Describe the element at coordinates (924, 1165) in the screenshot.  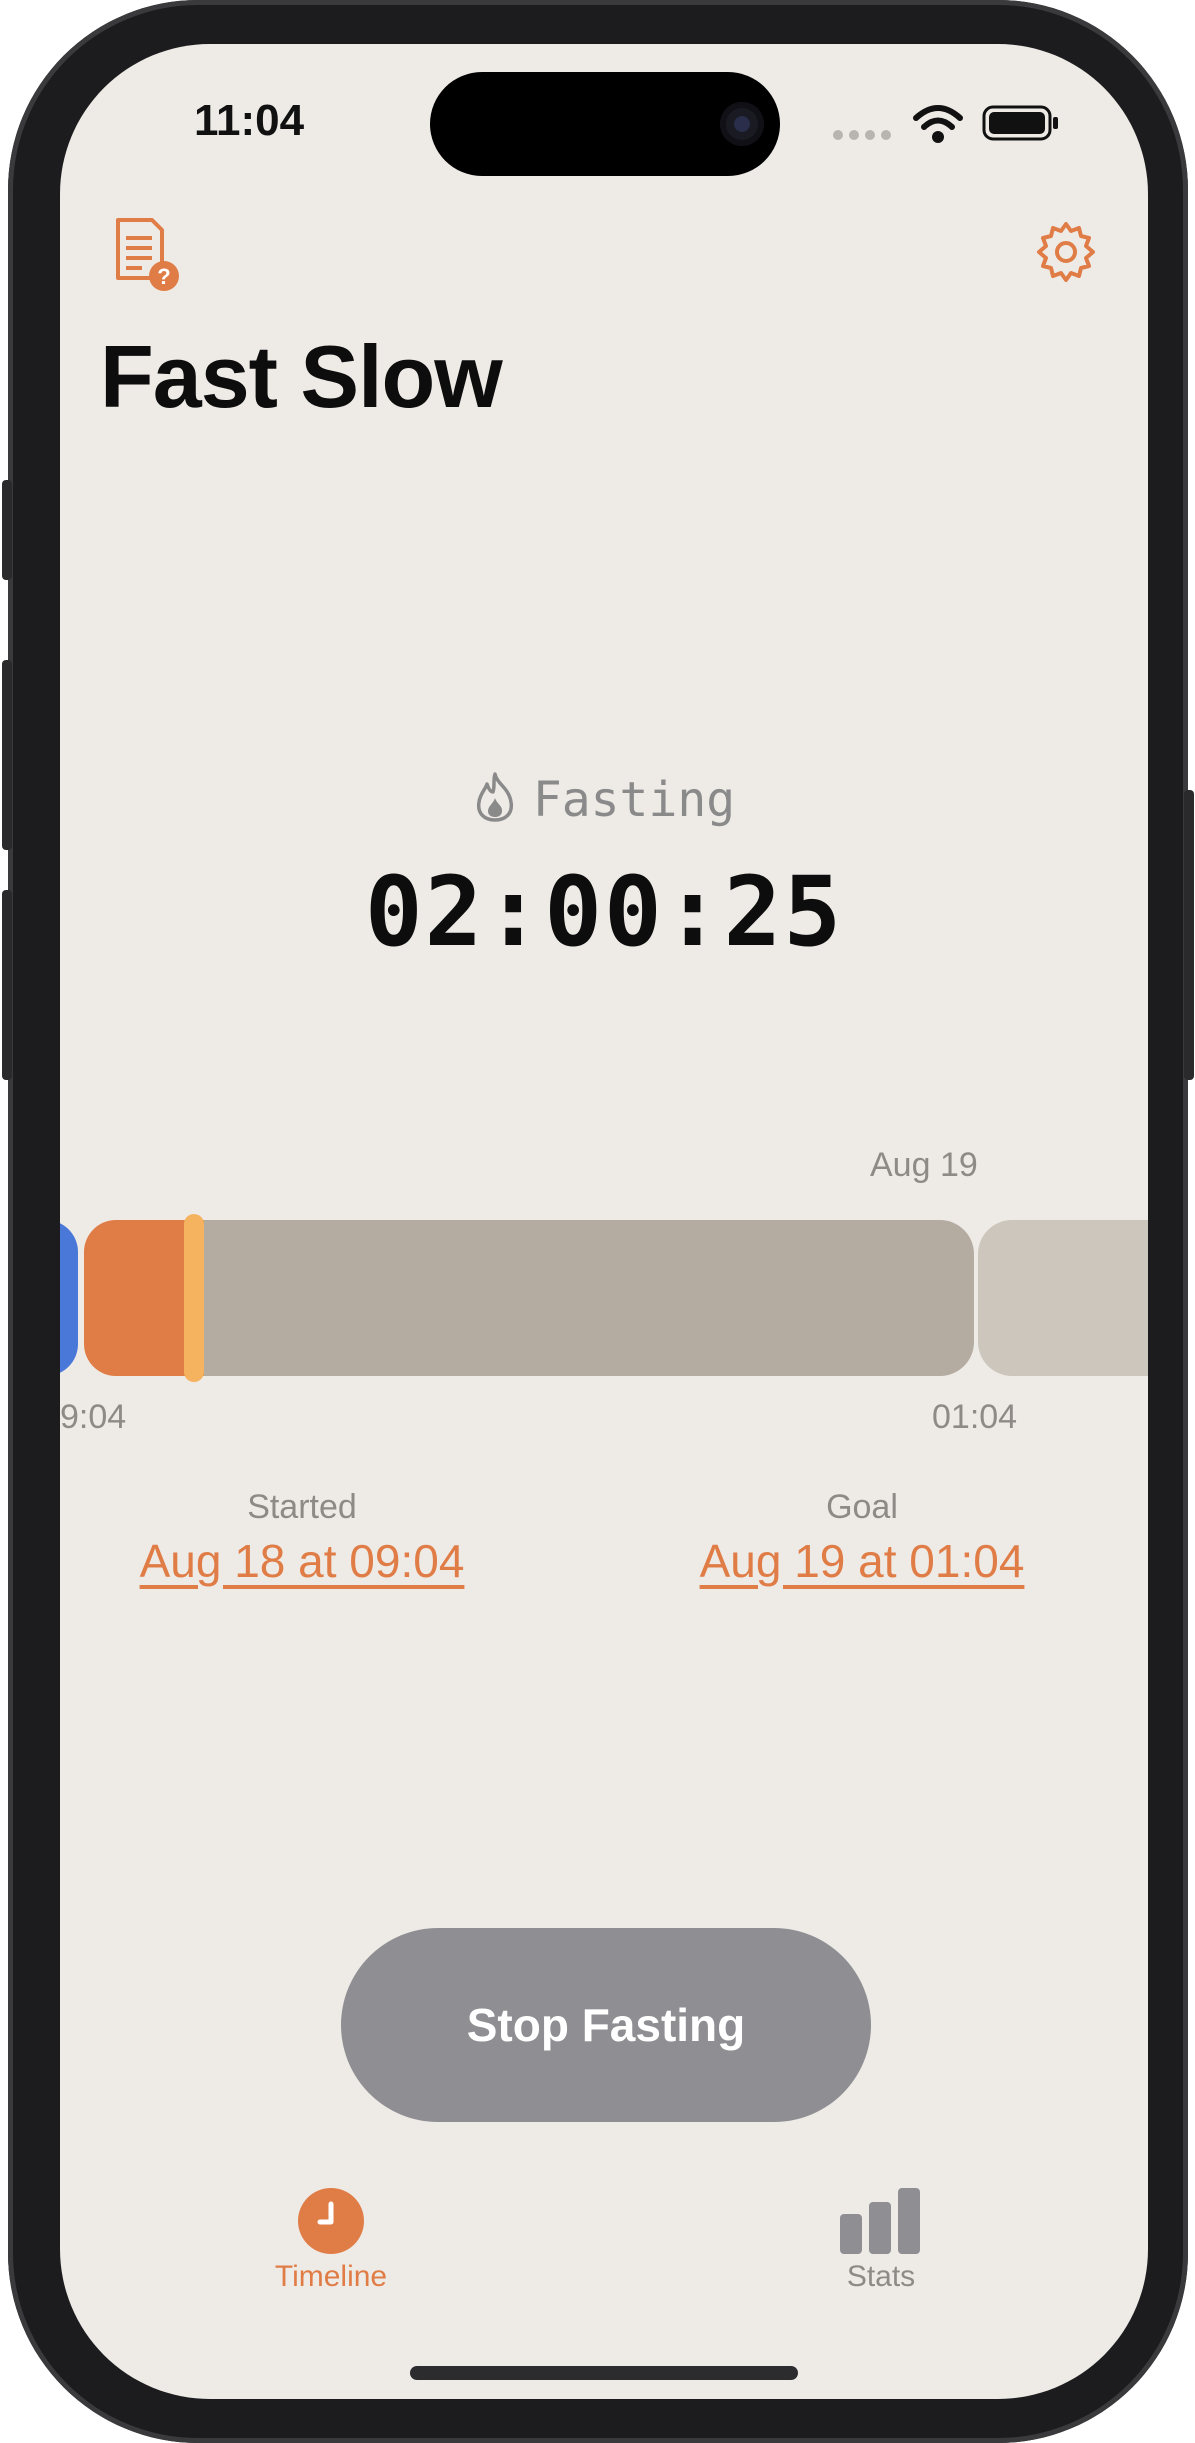
I see `timeline-date-label: Aug 19` at that location.